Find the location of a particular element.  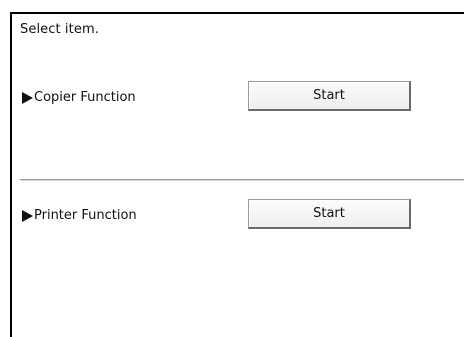

copier-start-button: Start is located at coordinates (329, 96).